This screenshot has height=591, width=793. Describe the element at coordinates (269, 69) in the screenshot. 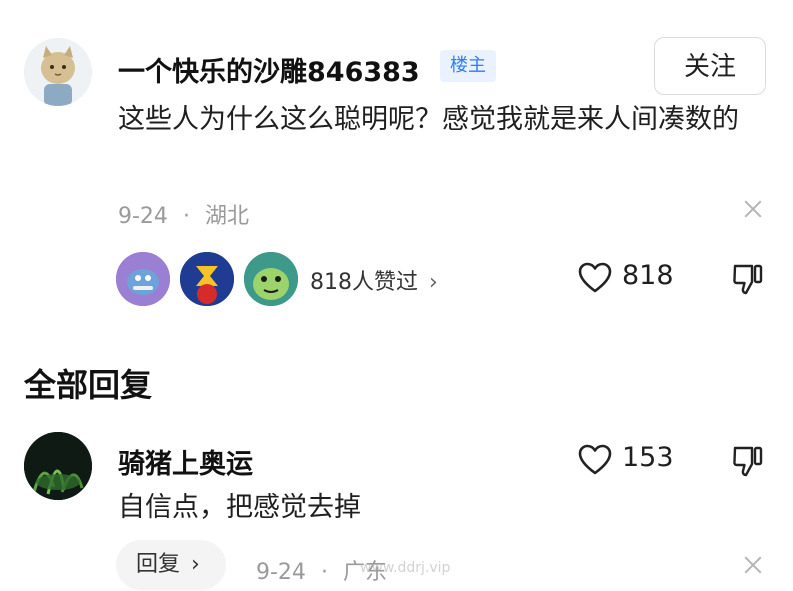

I see `poster-username: 一个快乐的沙雕846383` at that location.